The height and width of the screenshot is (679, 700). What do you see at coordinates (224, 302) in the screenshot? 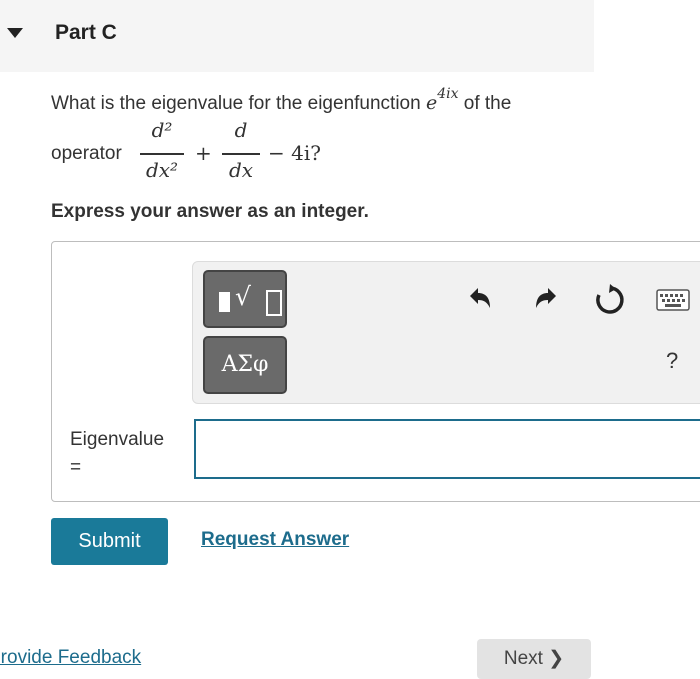
I see `templates-sqrt-icon` at bounding box center [224, 302].